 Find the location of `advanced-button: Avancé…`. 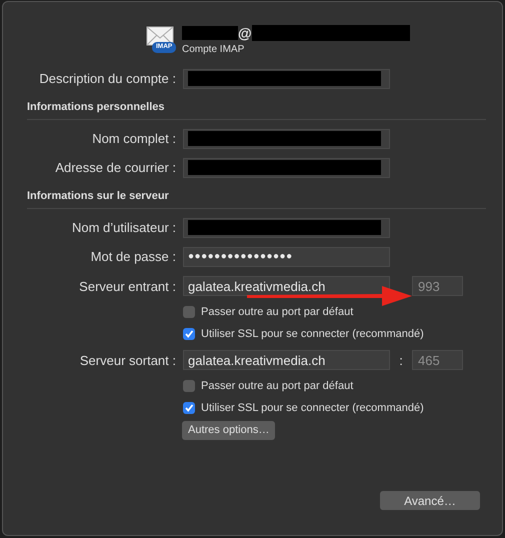

advanced-button: Avancé… is located at coordinates (430, 500).